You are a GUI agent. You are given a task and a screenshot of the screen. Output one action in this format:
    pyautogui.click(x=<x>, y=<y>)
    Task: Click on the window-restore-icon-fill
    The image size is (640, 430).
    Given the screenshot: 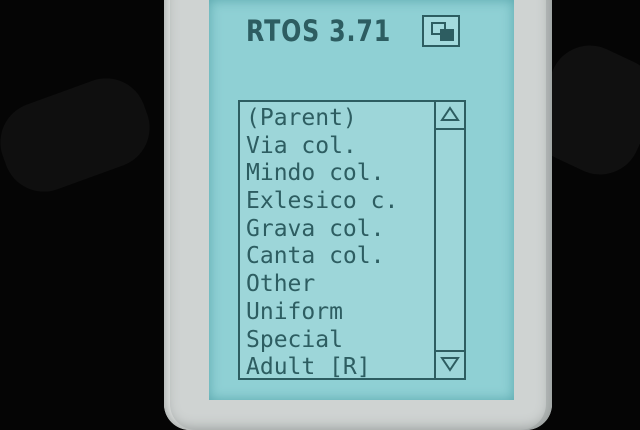 What is the action you would take?
    pyautogui.click(x=447, y=35)
    